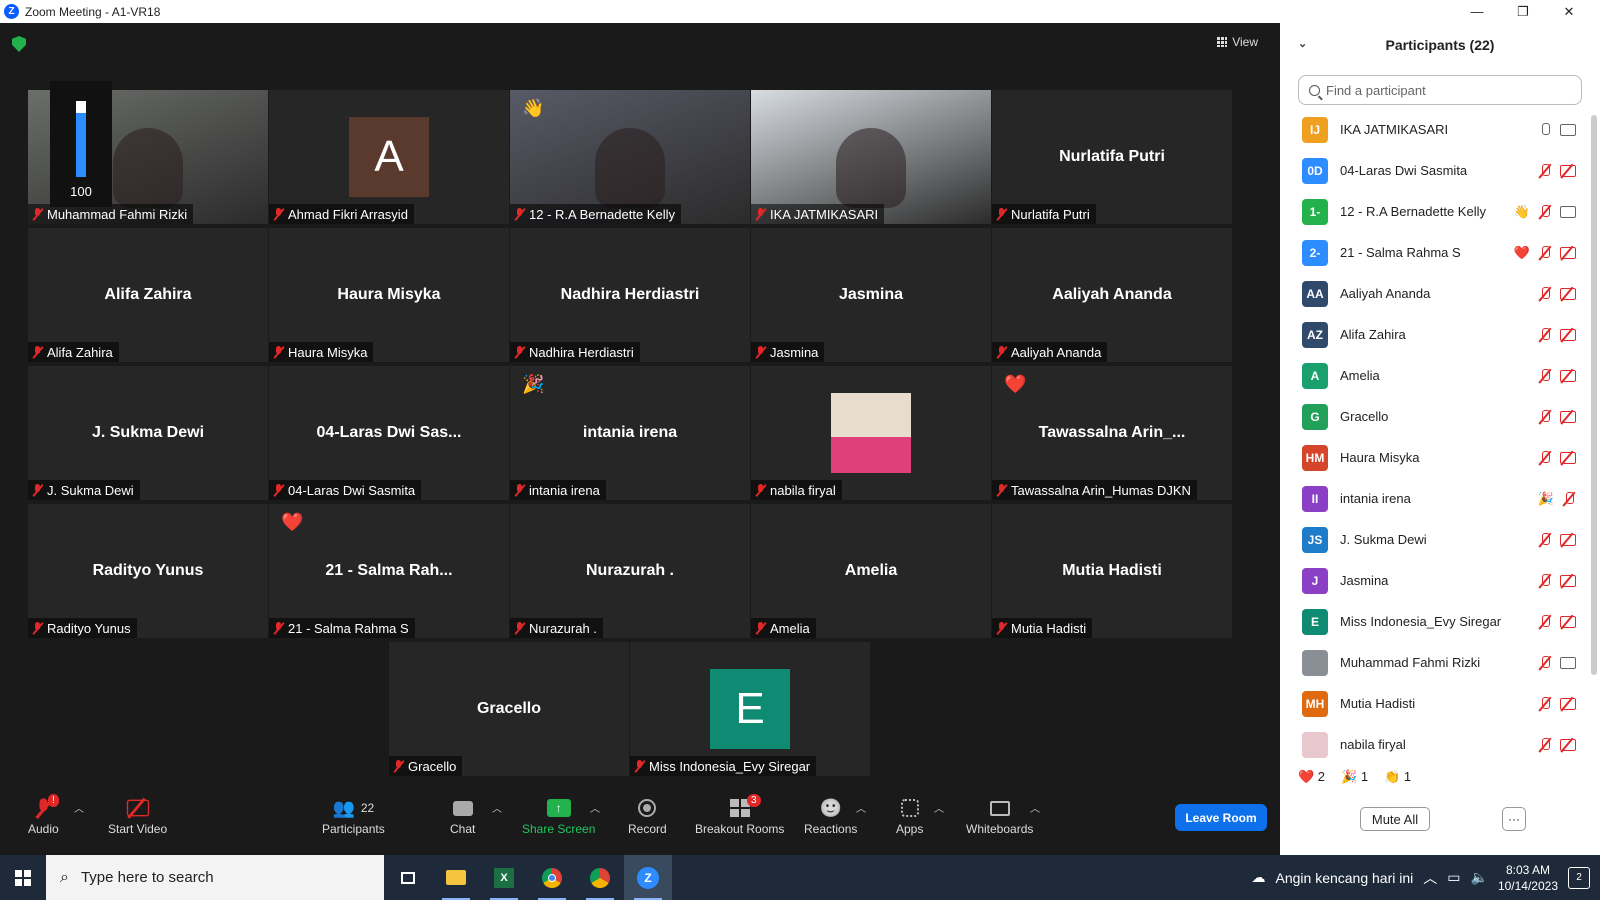 The height and width of the screenshot is (900, 1600). I want to click on leave-room-button: Leave Room, so click(1221, 817).